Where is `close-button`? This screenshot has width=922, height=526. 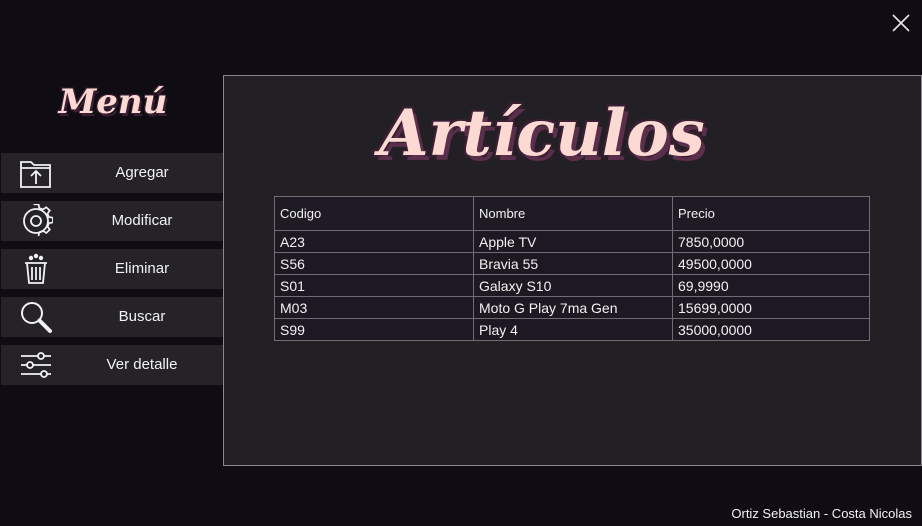
close-button is located at coordinates (901, 23).